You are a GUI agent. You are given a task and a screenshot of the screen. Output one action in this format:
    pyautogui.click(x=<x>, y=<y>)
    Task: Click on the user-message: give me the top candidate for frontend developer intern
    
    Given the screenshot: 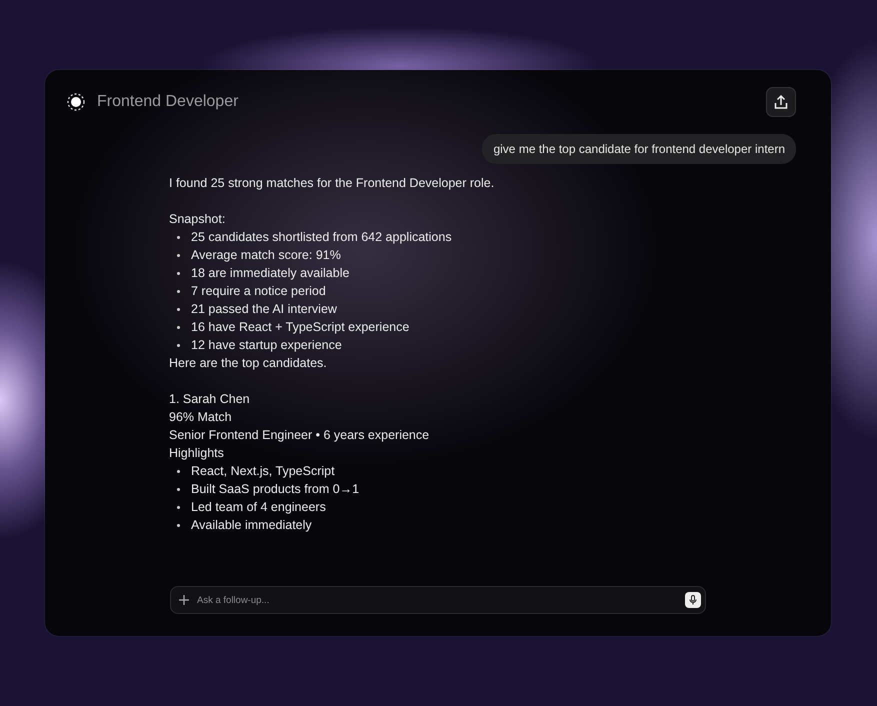 What is the action you would take?
    pyautogui.click(x=639, y=149)
    